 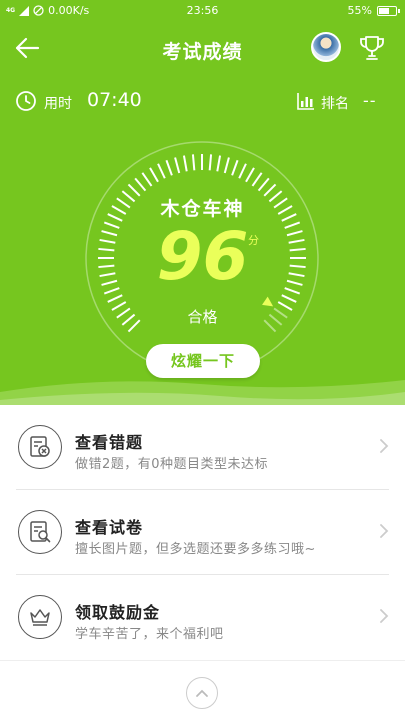 What do you see at coordinates (202, 447) in the screenshot?
I see `list-item-wrong-questions: 查看错题 做错2题，有0种题目类型未达标` at bounding box center [202, 447].